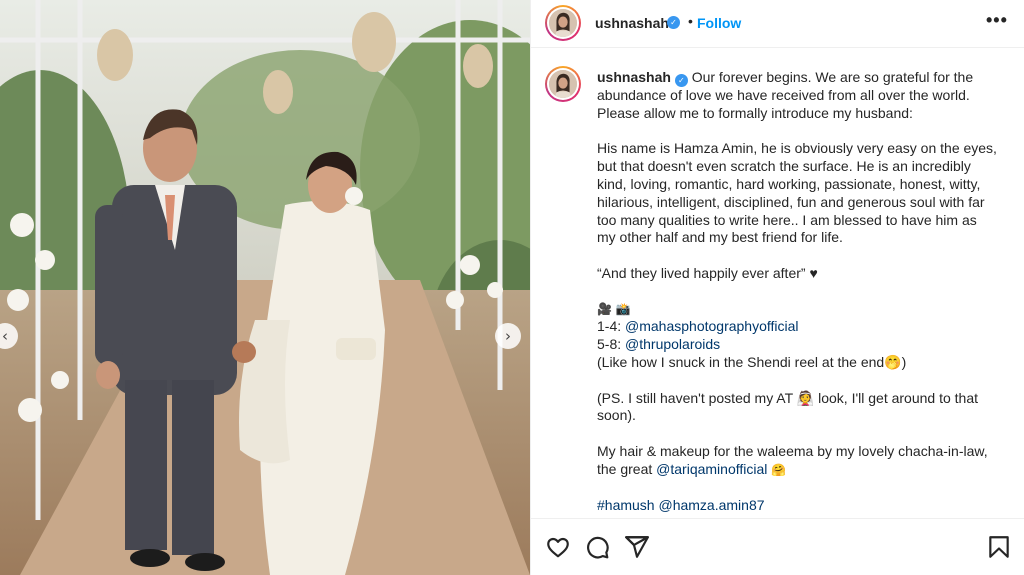  What do you see at coordinates (999, 547) in the screenshot?
I see `bookmark-icon` at bounding box center [999, 547].